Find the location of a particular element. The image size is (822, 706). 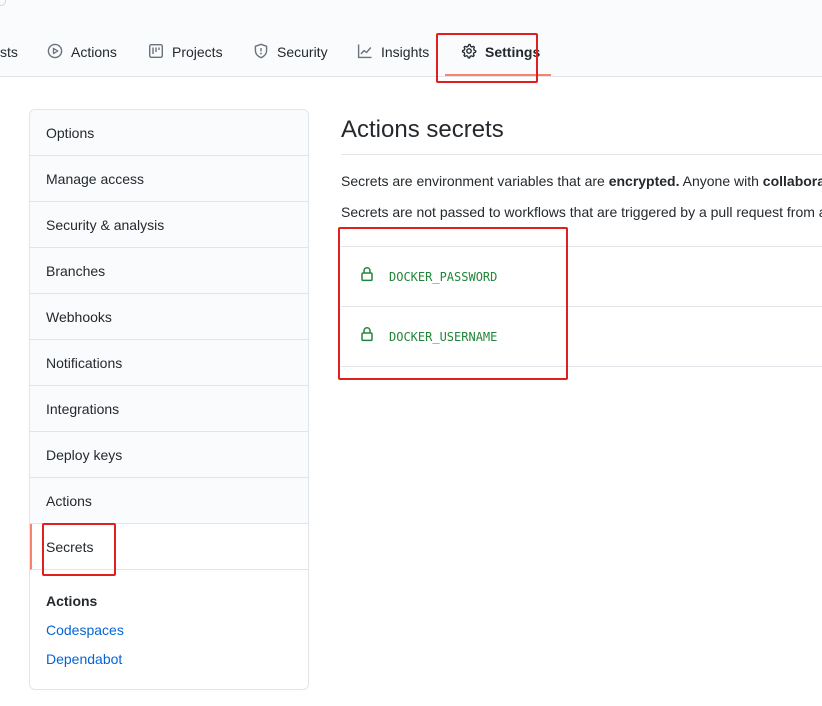

secret-row: DOCKER_PASSWORD is located at coordinates (581, 277).